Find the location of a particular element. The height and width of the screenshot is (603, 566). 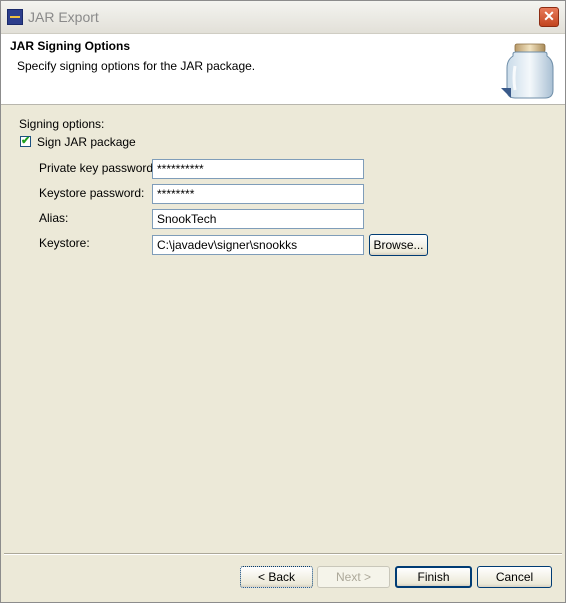

close-button: ✕ is located at coordinates (549, 17).